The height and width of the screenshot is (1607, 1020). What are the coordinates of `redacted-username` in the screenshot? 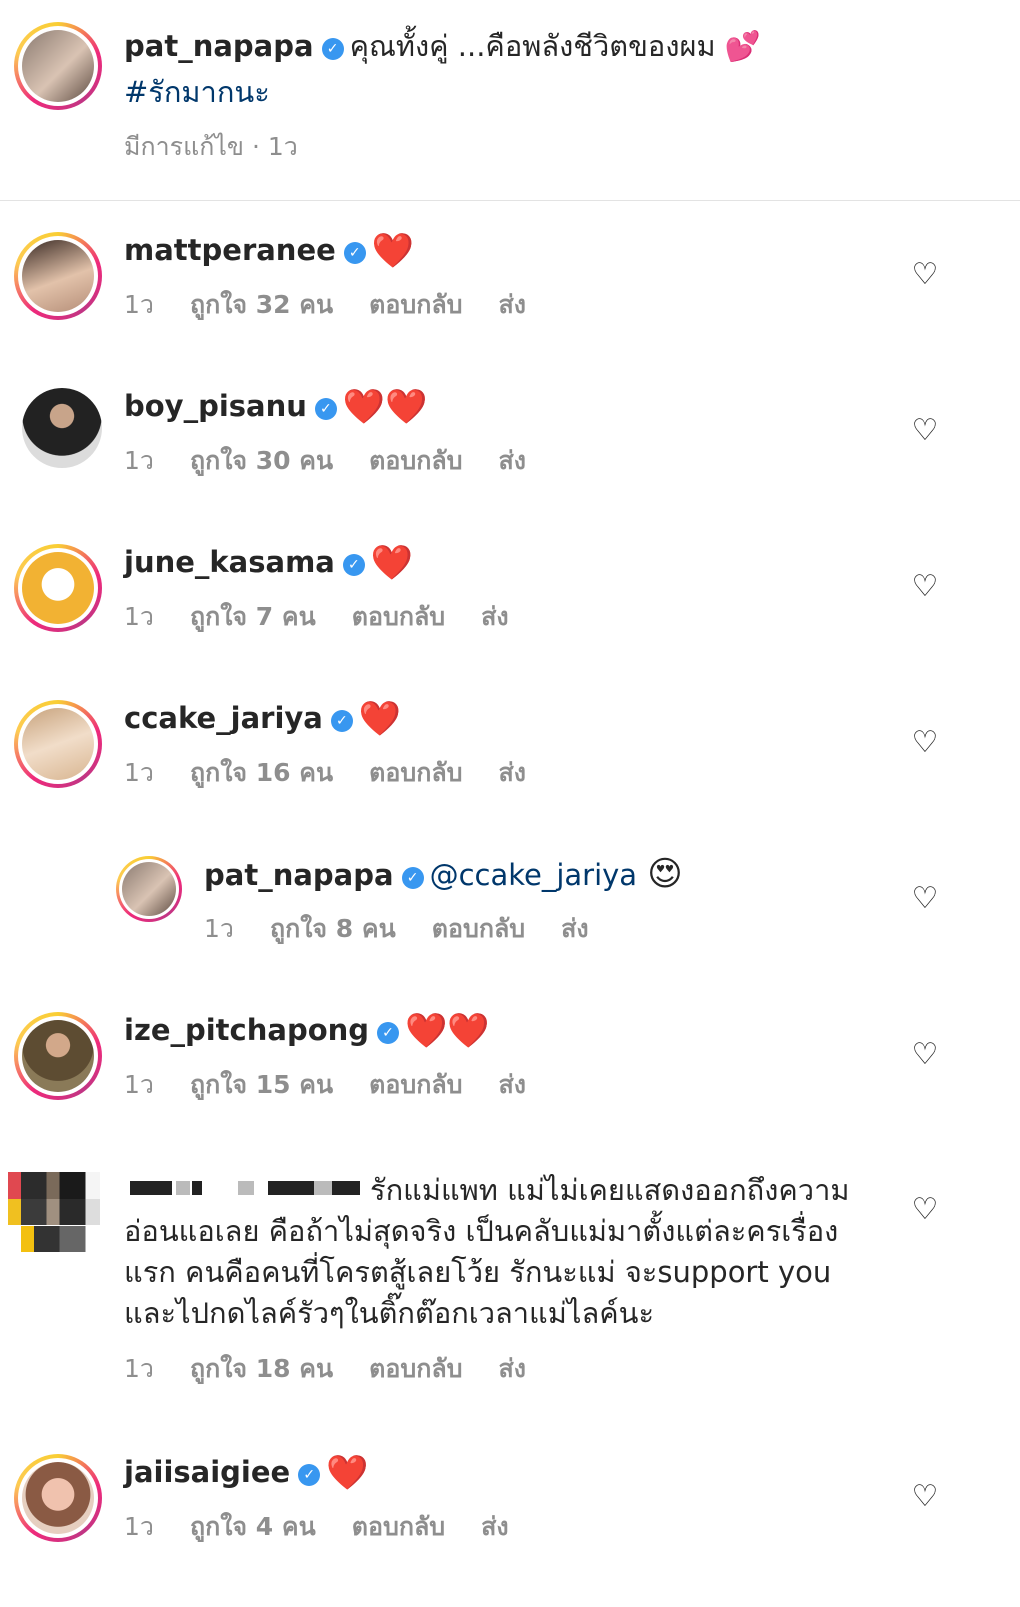 It's located at (247, 1190).